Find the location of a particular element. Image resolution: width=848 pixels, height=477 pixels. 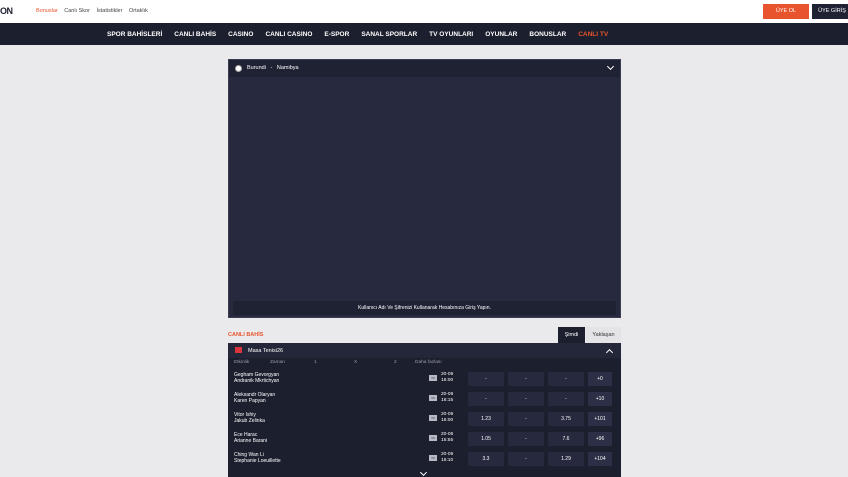

link-bonuses: Bonuslar is located at coordinates (47, 11).